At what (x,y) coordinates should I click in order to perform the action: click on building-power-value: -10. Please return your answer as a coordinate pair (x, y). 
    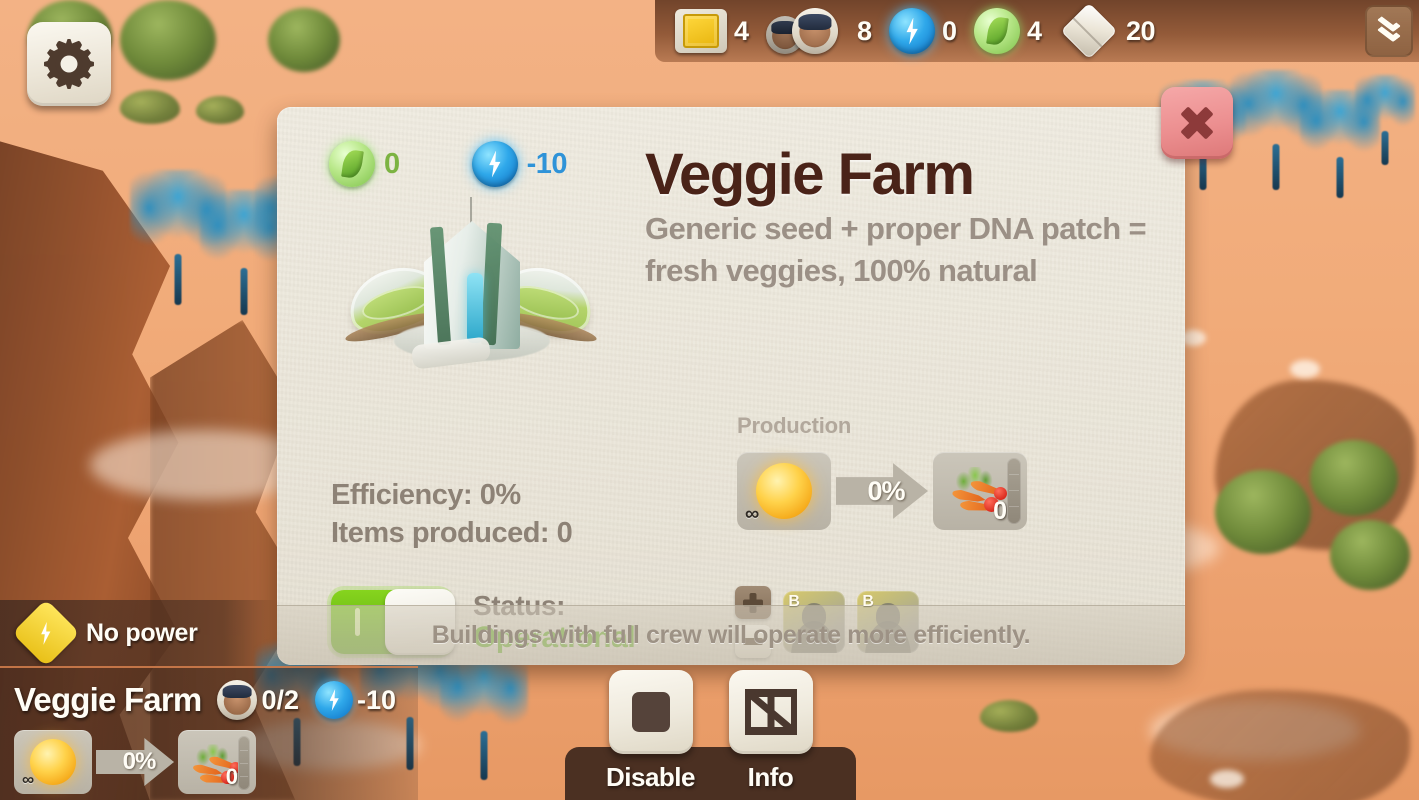
    Looking at the image, I should click on (547, 163).